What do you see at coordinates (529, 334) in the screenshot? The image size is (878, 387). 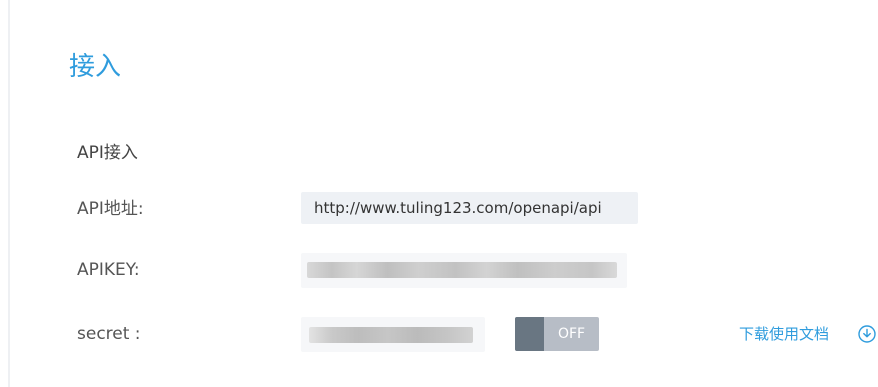 I see `toggle-knob` at bounding box center [529, 334].